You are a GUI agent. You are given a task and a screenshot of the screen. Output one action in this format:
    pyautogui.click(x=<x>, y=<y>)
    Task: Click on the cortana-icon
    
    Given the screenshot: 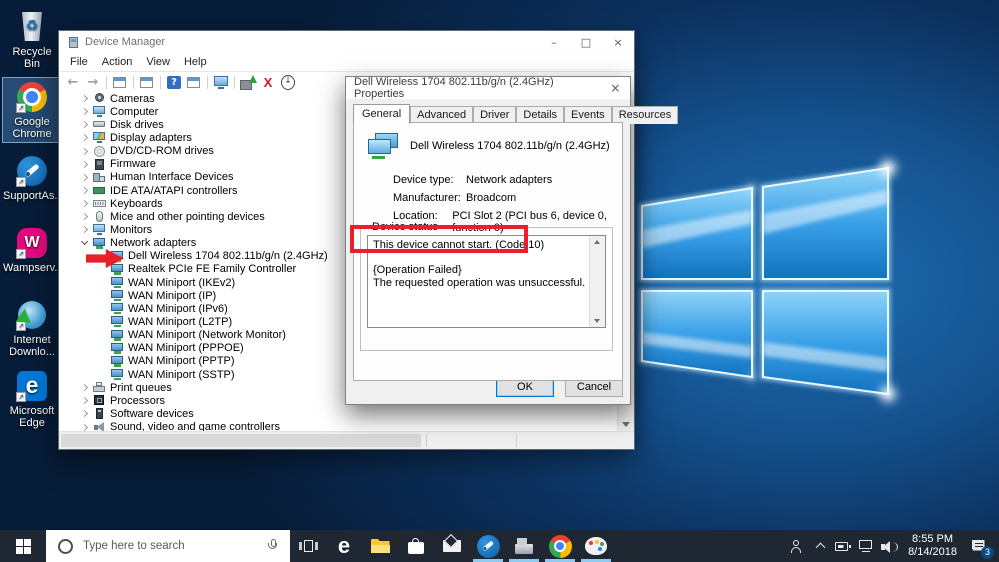 What is the action you would take?
    pyautogui.click(x=65, y=546)
    